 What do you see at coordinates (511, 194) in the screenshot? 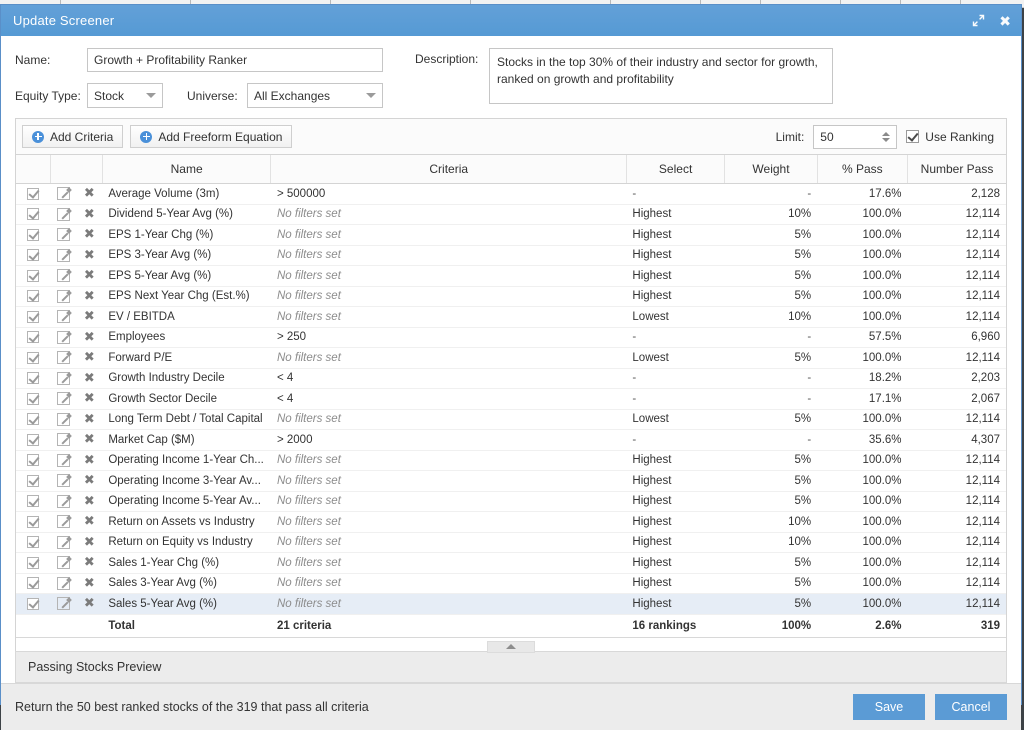
I see `table-row: ✖ Average Volume (3m) > 500000- -17.6% 2,128` at bounding box center [511, 194].